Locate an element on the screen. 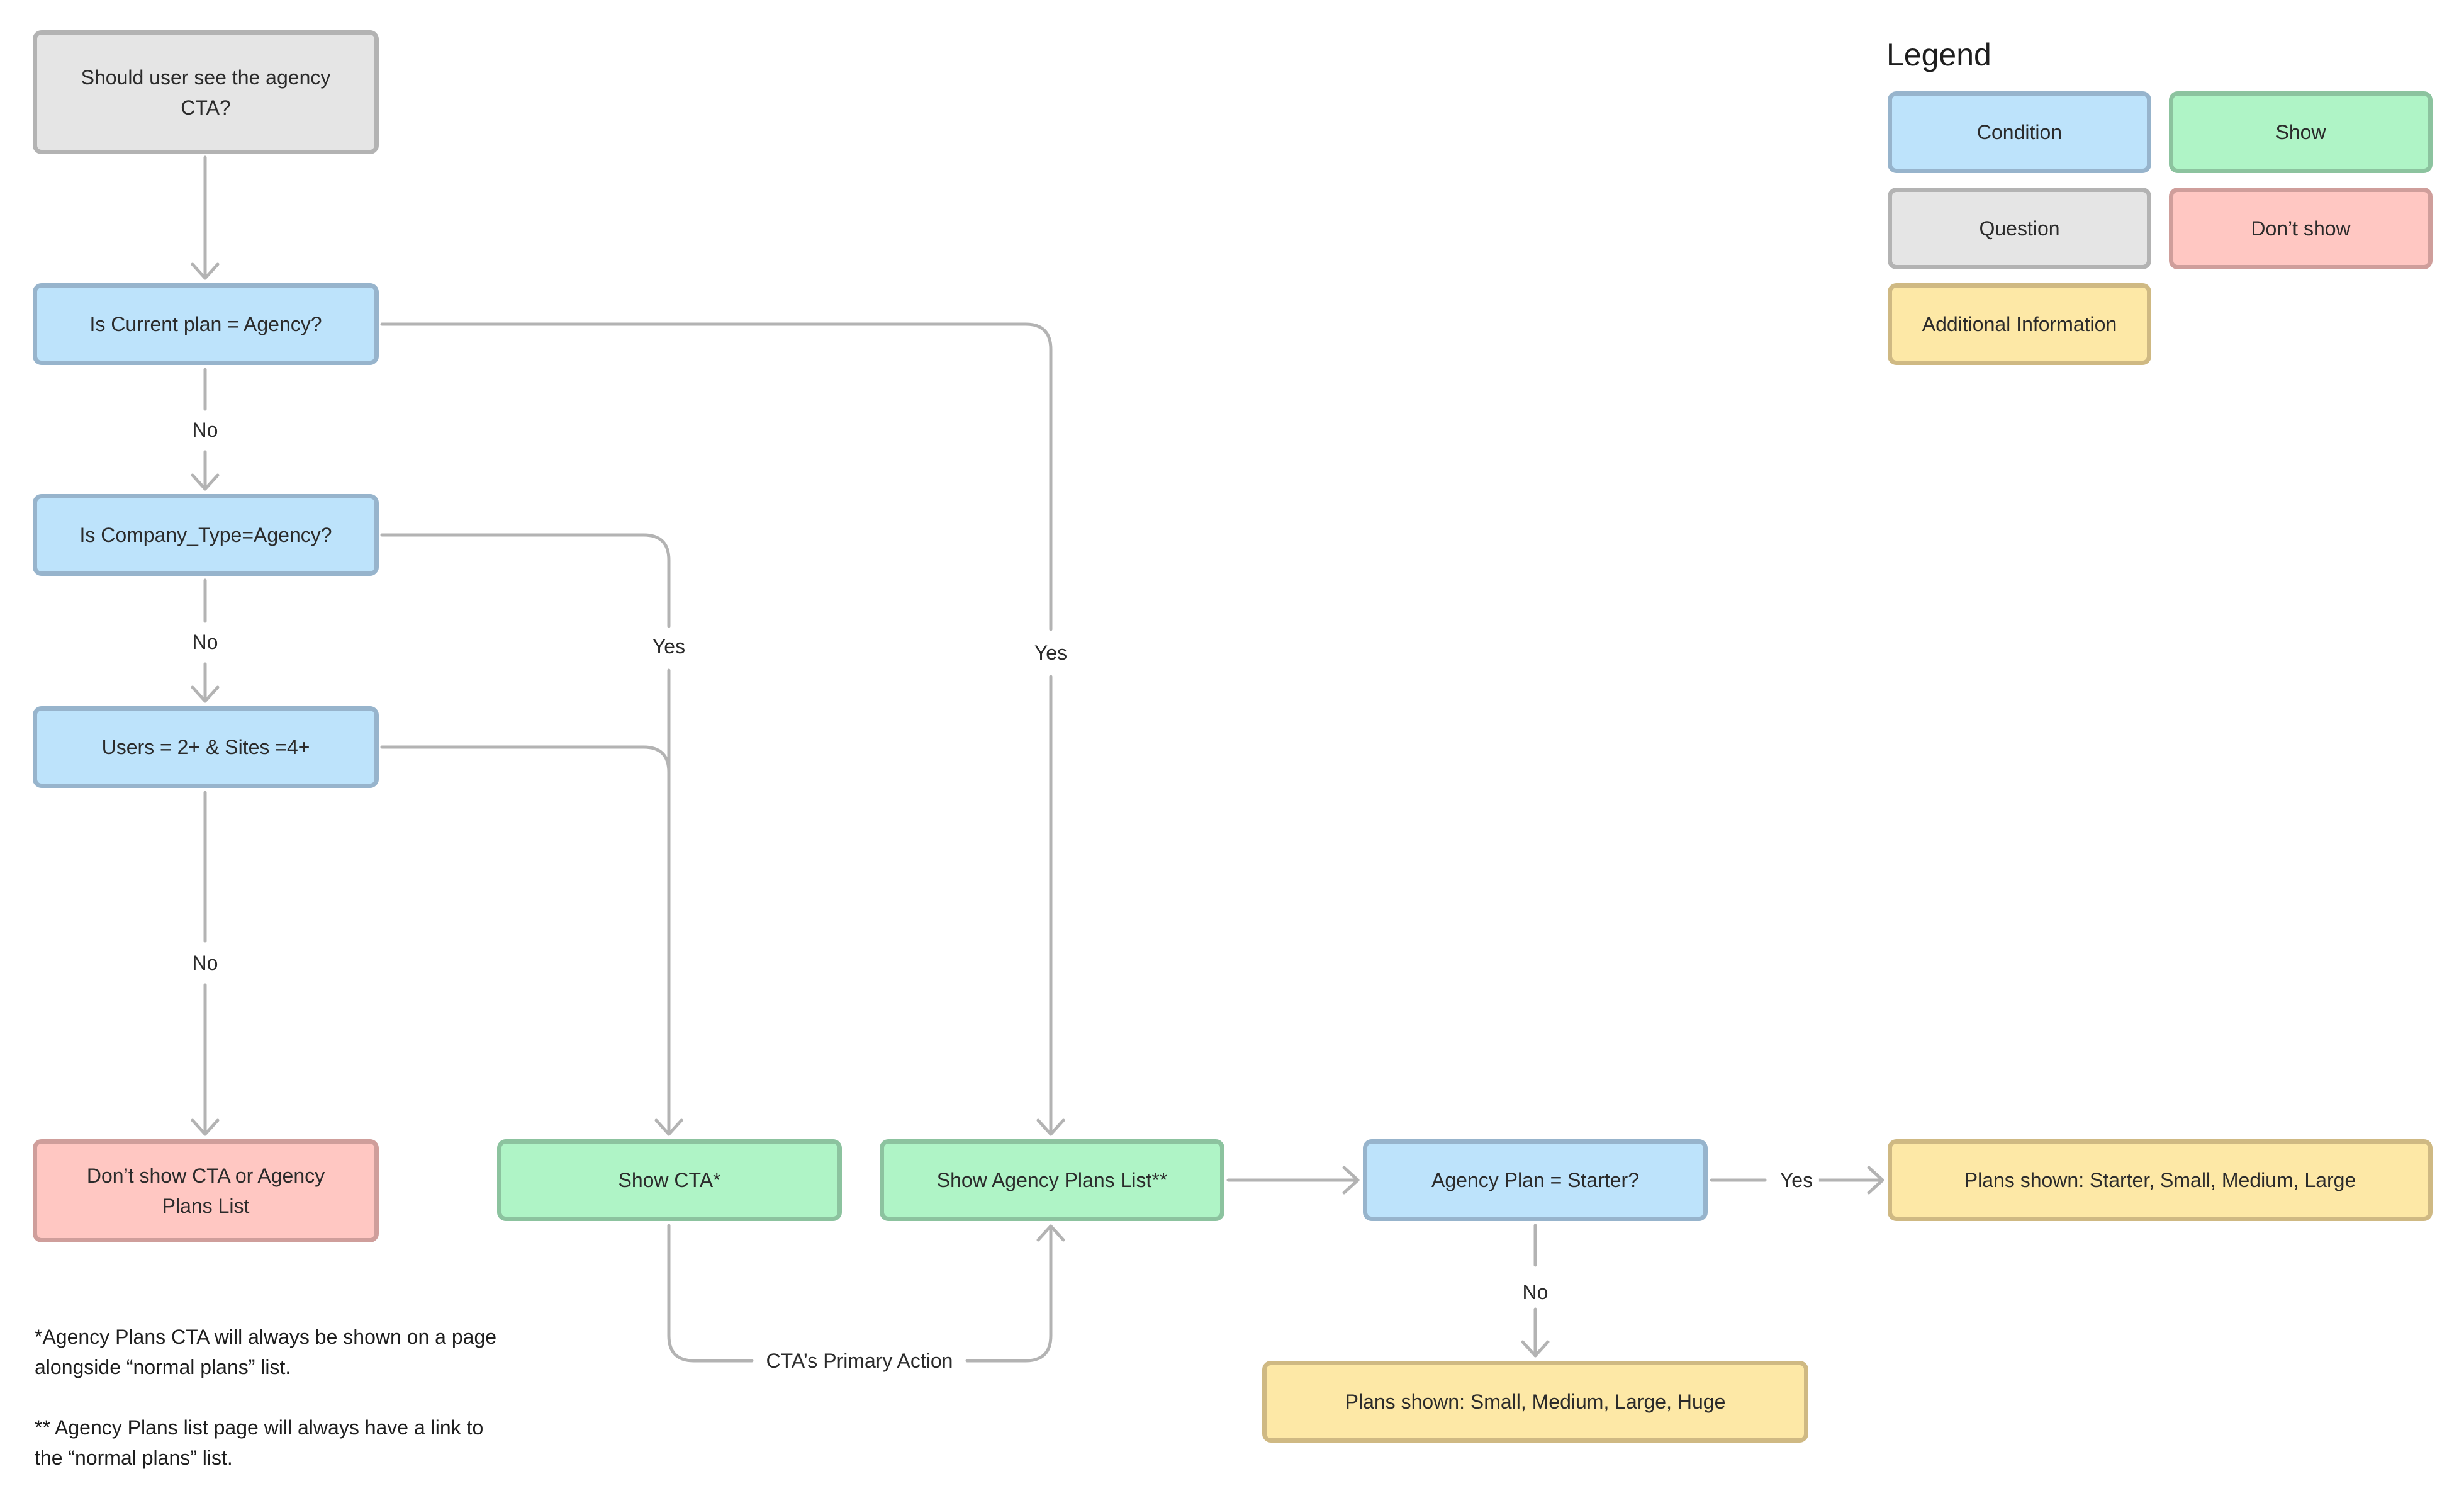 Image resolution: width=2464 pixels, height=1503 pixels. node-text: Agency Plan = Starter? is located at coordinates (1535, 1180).